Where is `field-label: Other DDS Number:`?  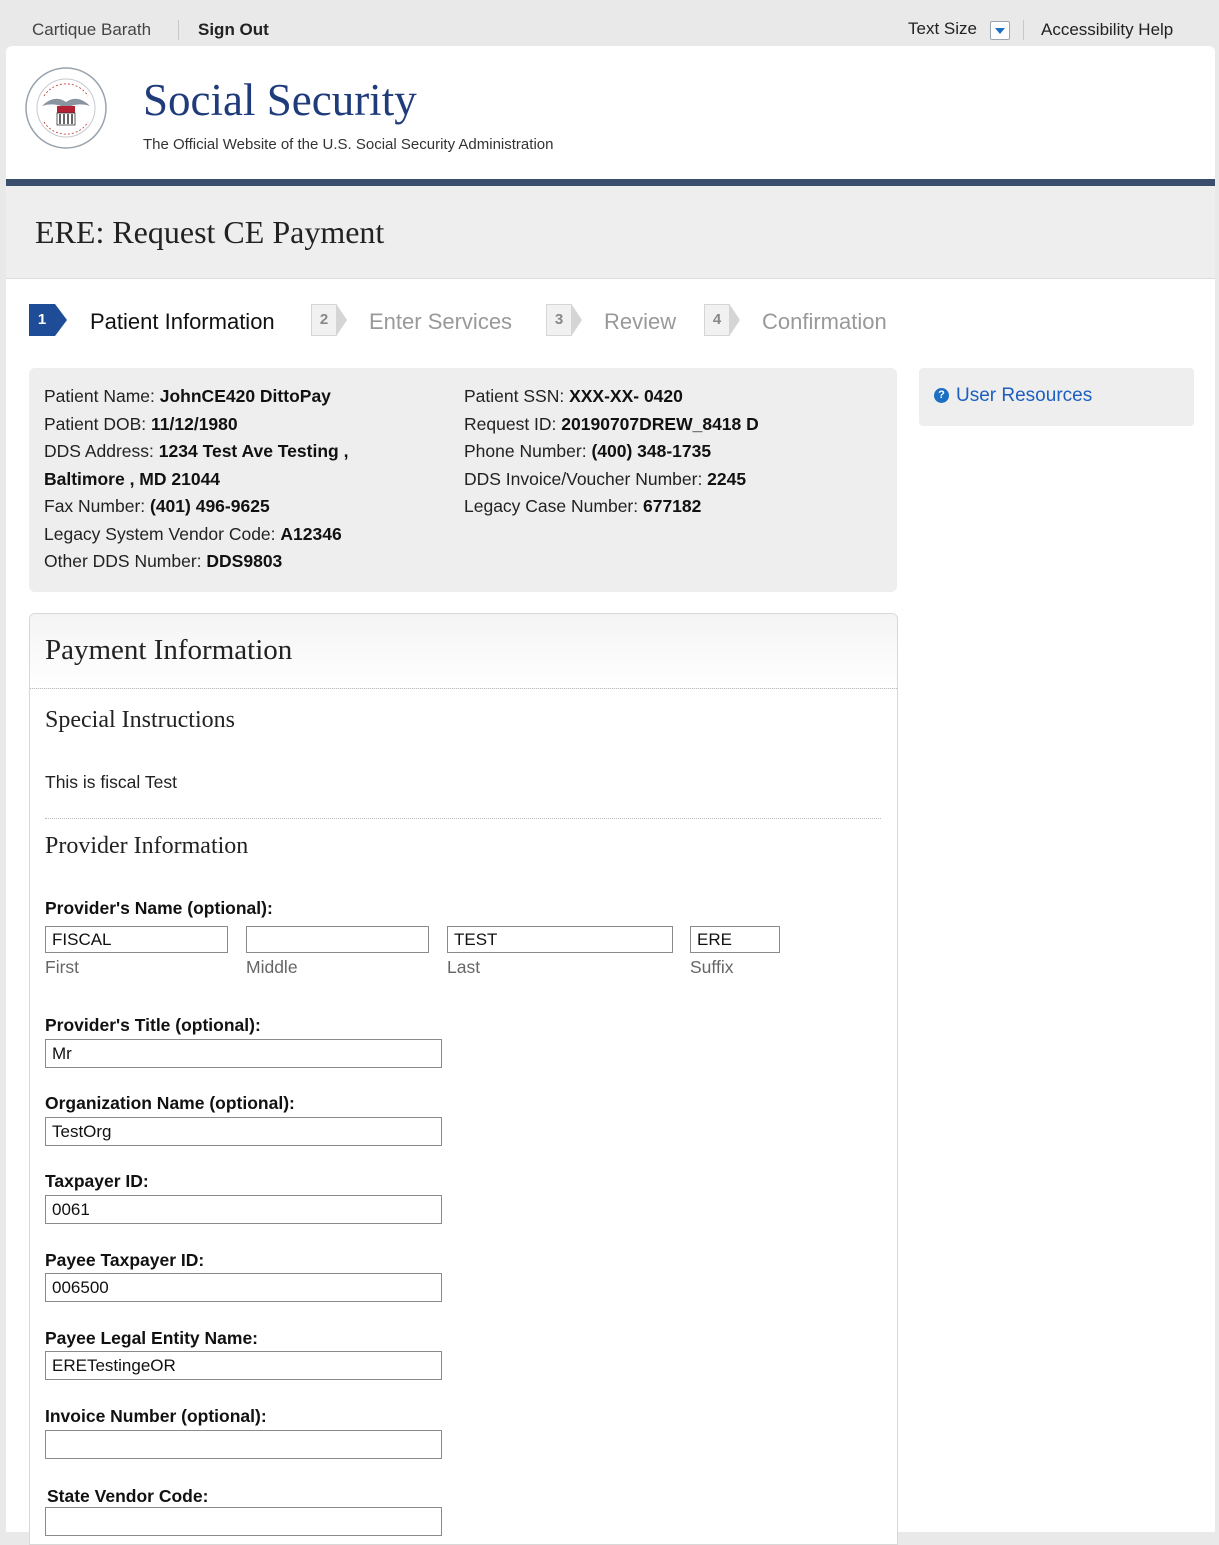 field-label: Other DDS Number: is located at coordinates (125, 561).